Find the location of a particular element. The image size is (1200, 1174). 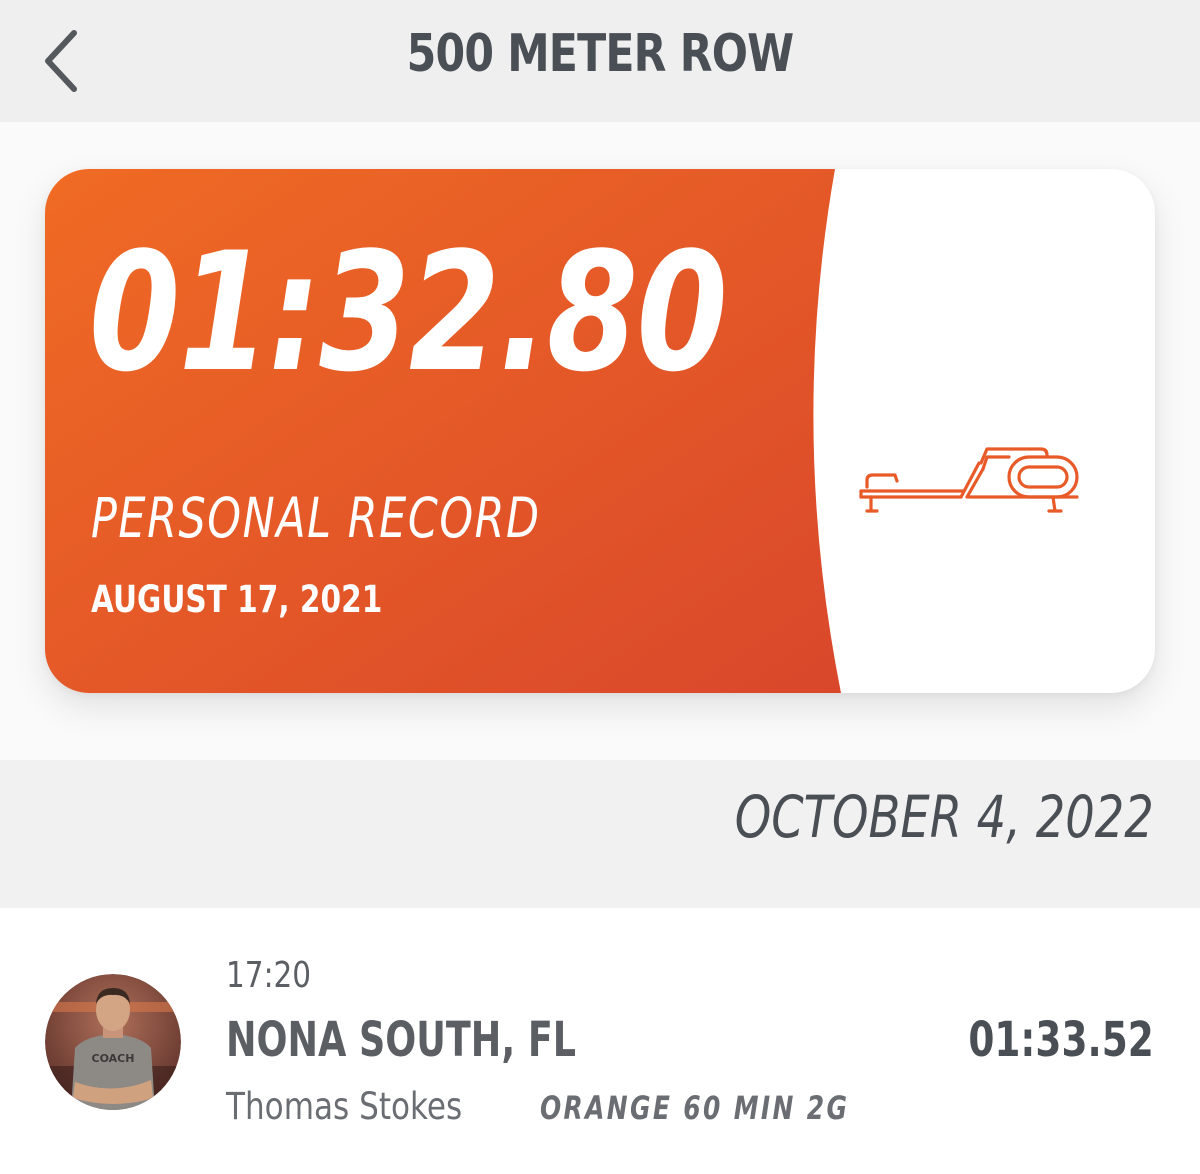

back-button is located at coordinates (60, 61).